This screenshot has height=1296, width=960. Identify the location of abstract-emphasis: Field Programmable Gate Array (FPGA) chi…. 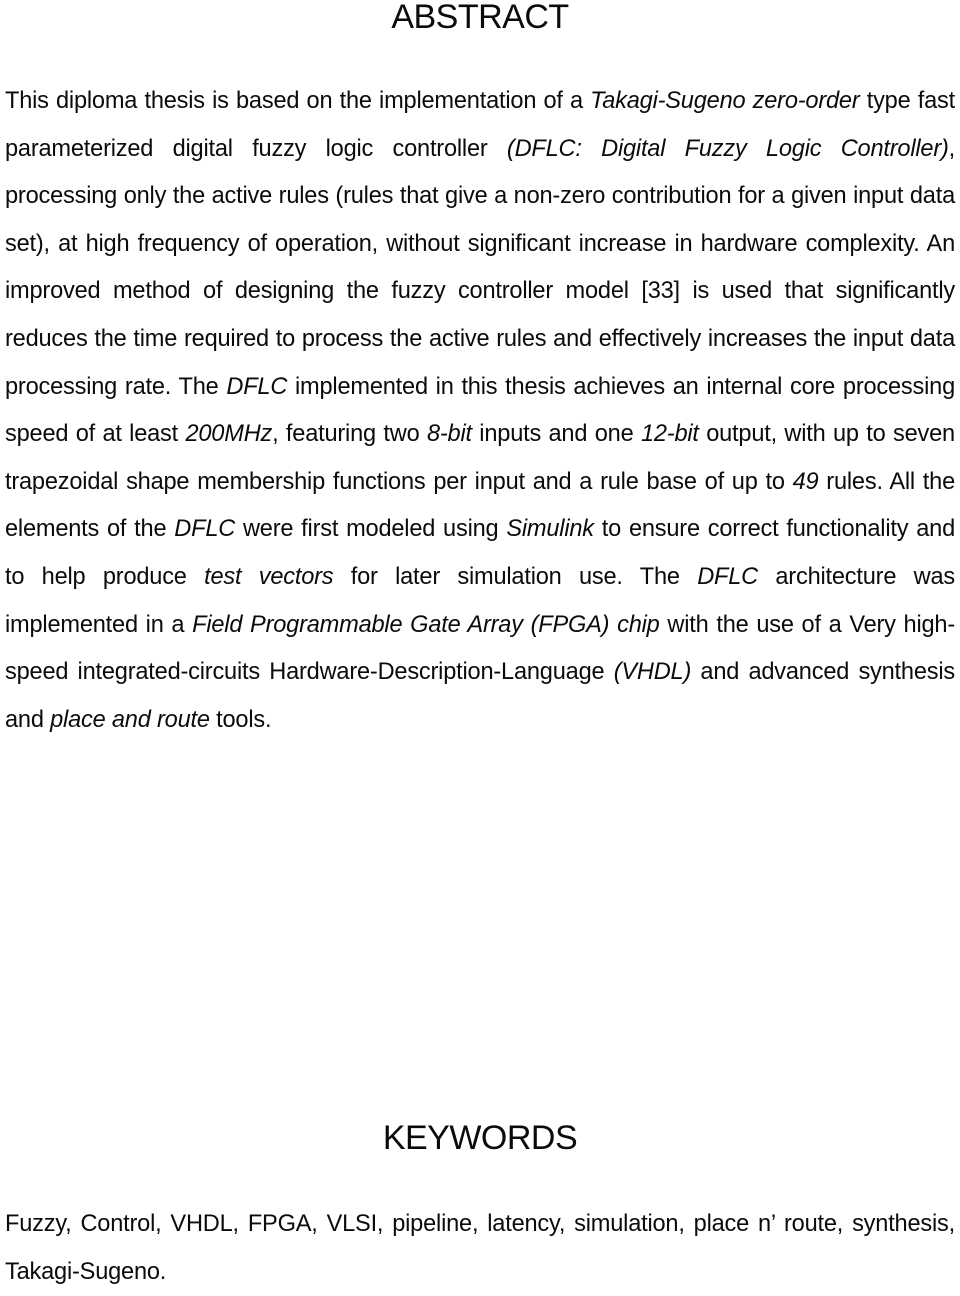
(426, 624).